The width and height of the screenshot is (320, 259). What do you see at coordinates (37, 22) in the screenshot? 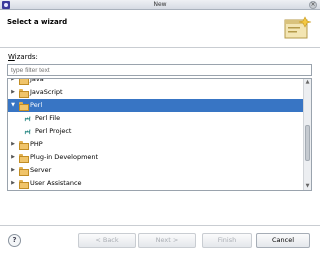
I see `page-title: Select a wizard` at bounding box center [37, 22].